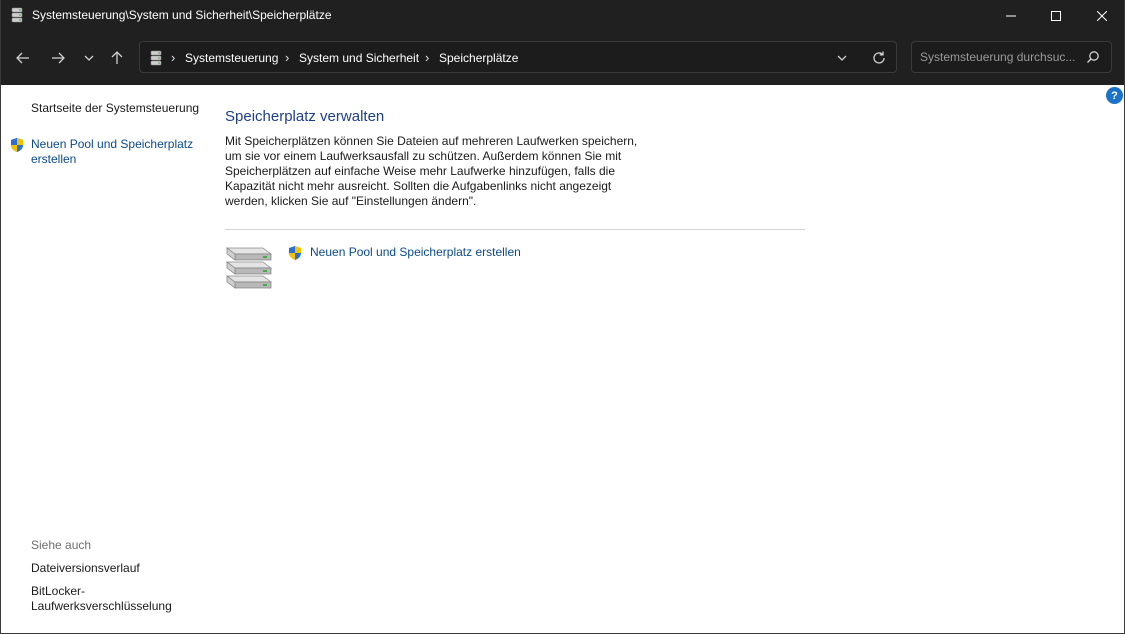  I want to click on close-button, so click(1101, 15).